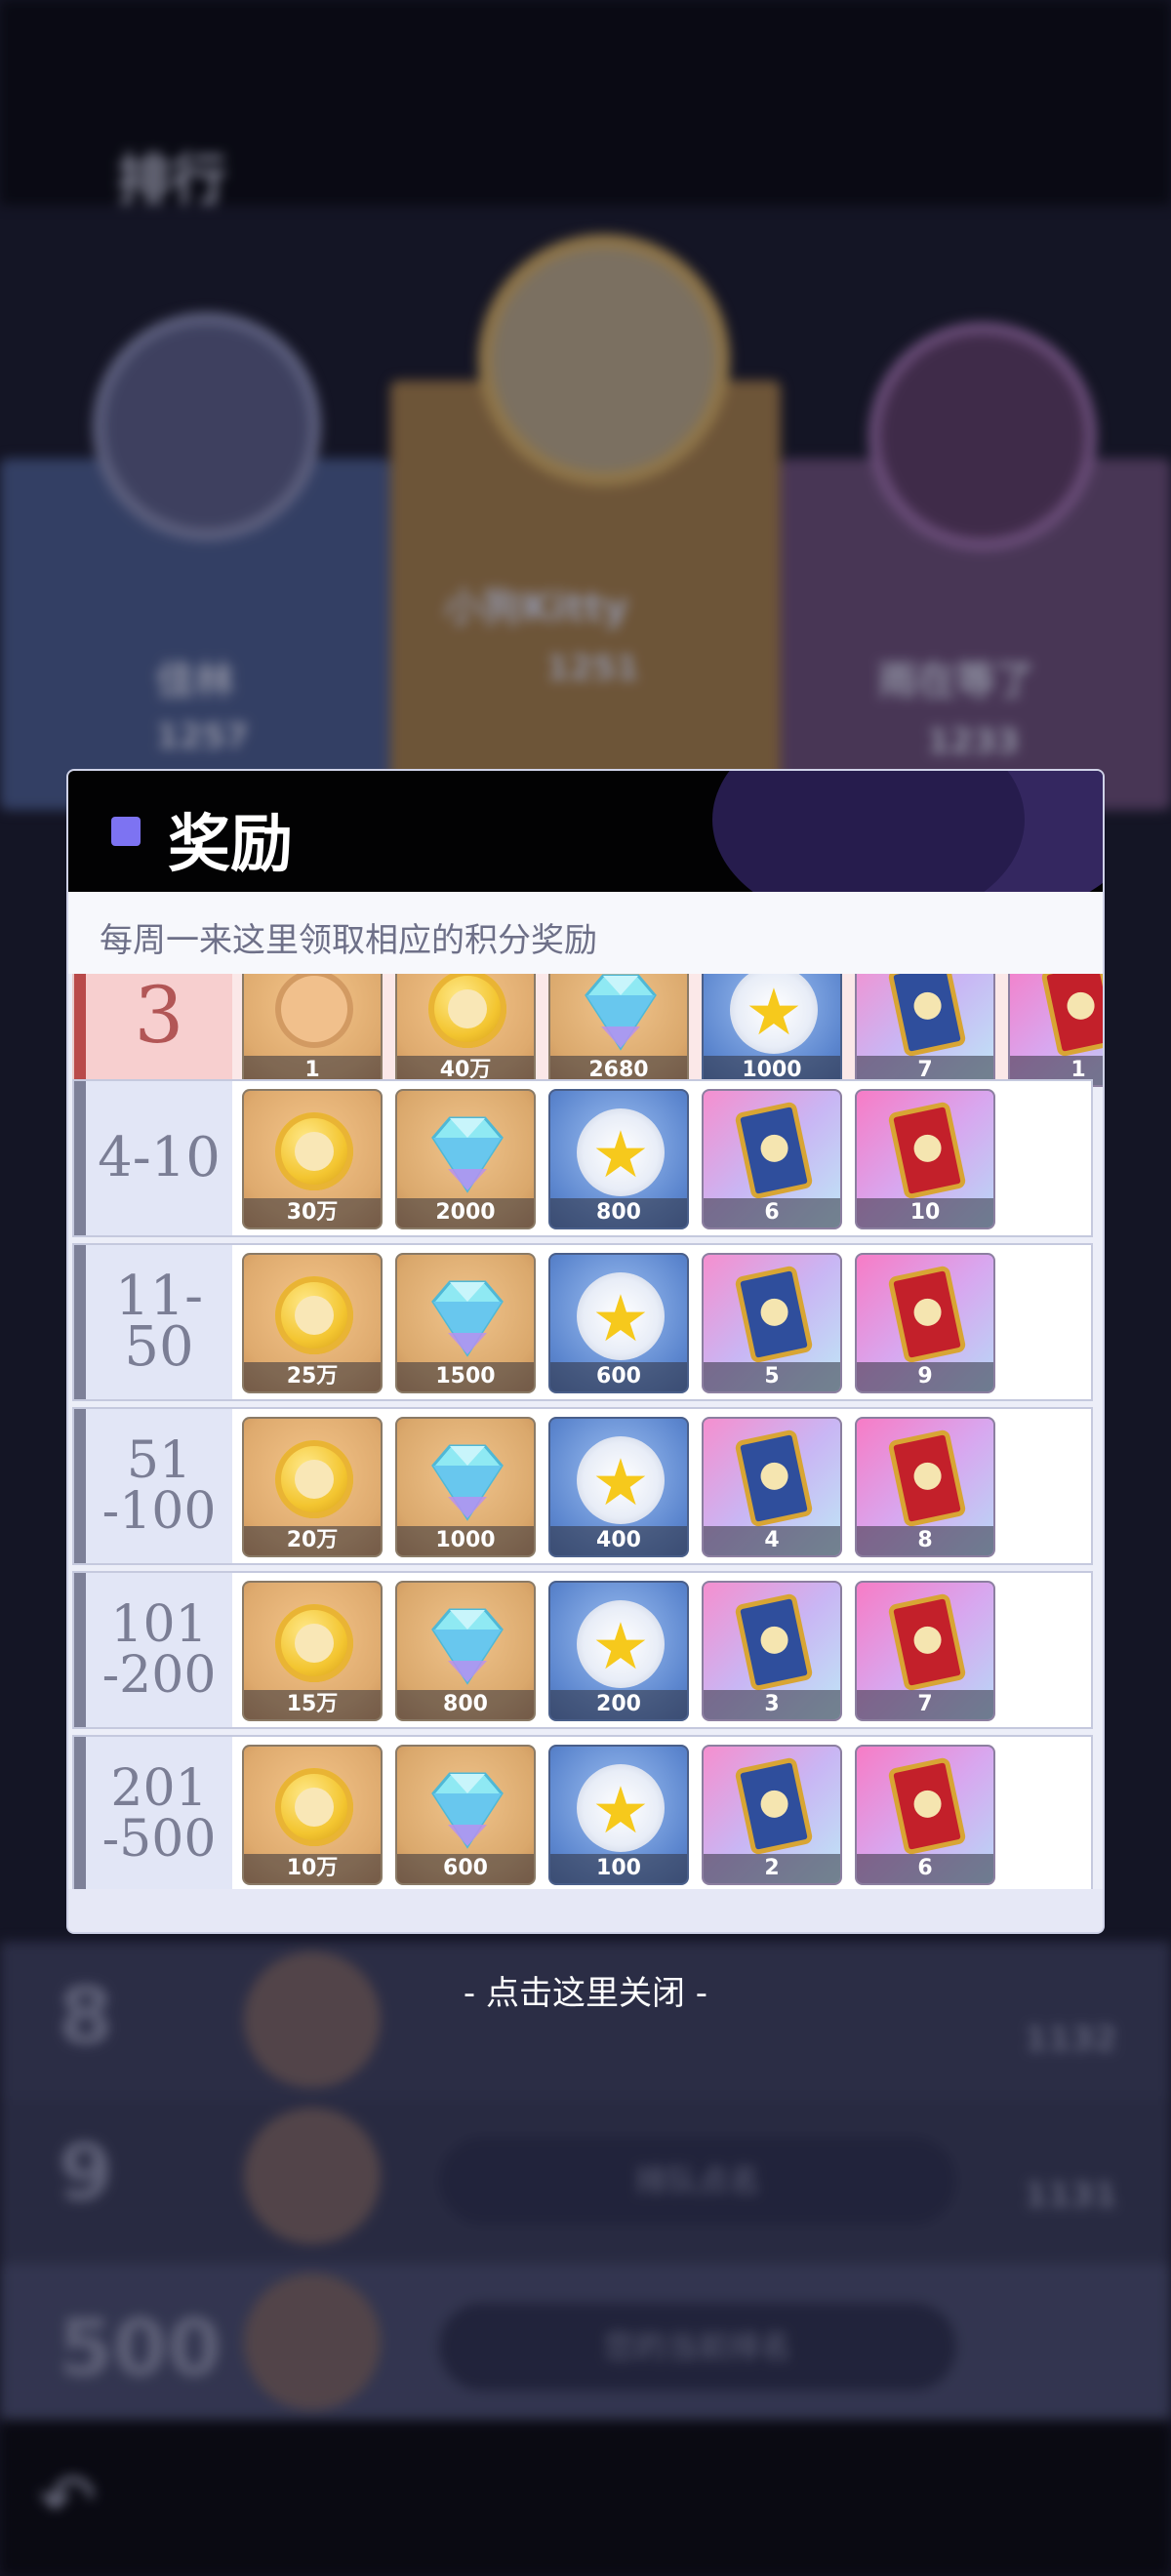 The height and width of the screenshot is (2576, 1171). I want to click on reward-item: 5, so click(772, 1323).